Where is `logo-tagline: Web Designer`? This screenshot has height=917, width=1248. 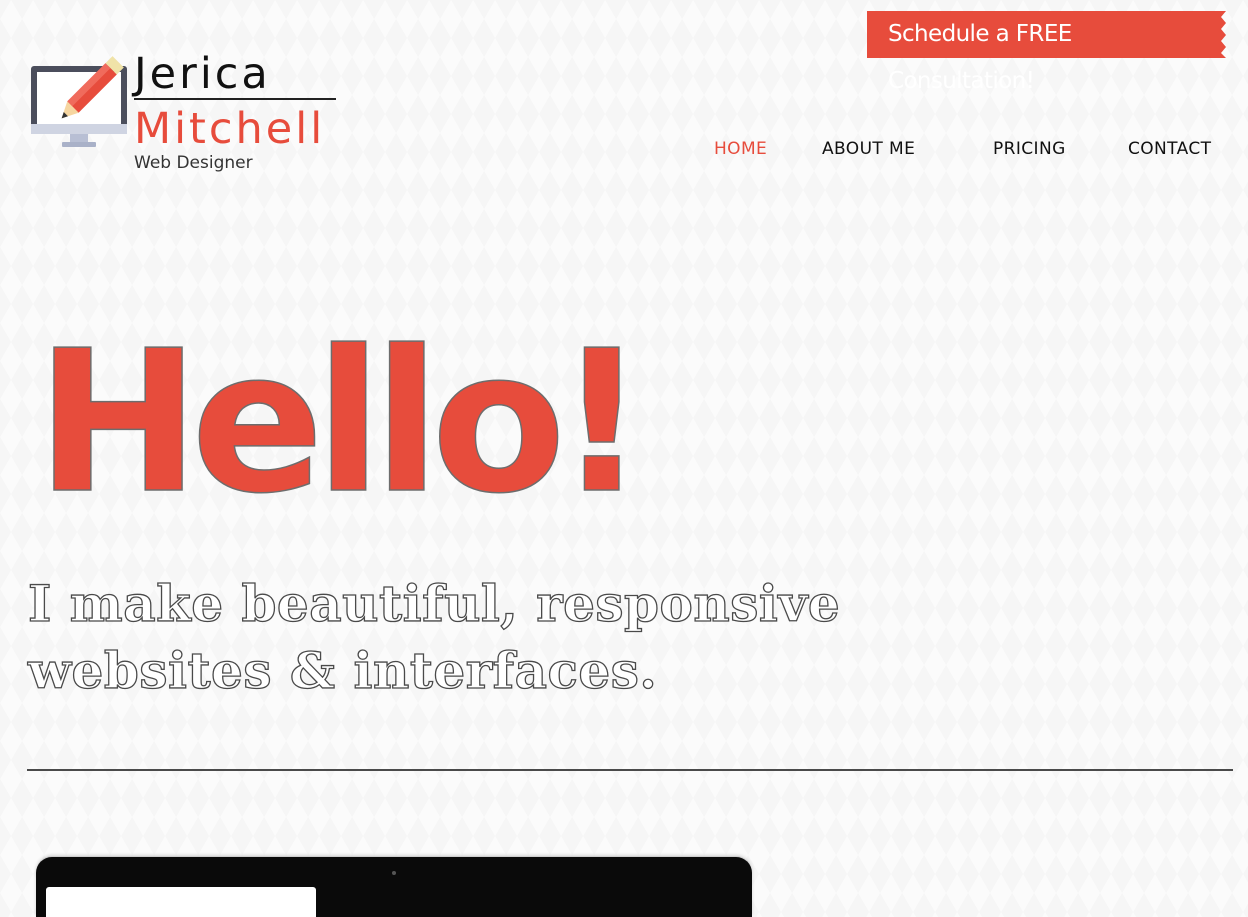 logo-tagline: Web Designer is located at coordinates (193, 163).